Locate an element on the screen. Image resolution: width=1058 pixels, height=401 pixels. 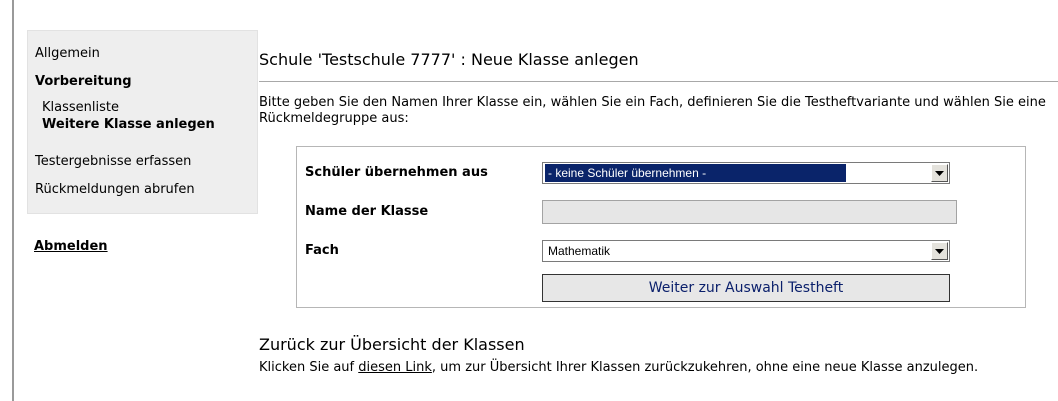
subject-label: Fach is located at coordinates (322, 250).